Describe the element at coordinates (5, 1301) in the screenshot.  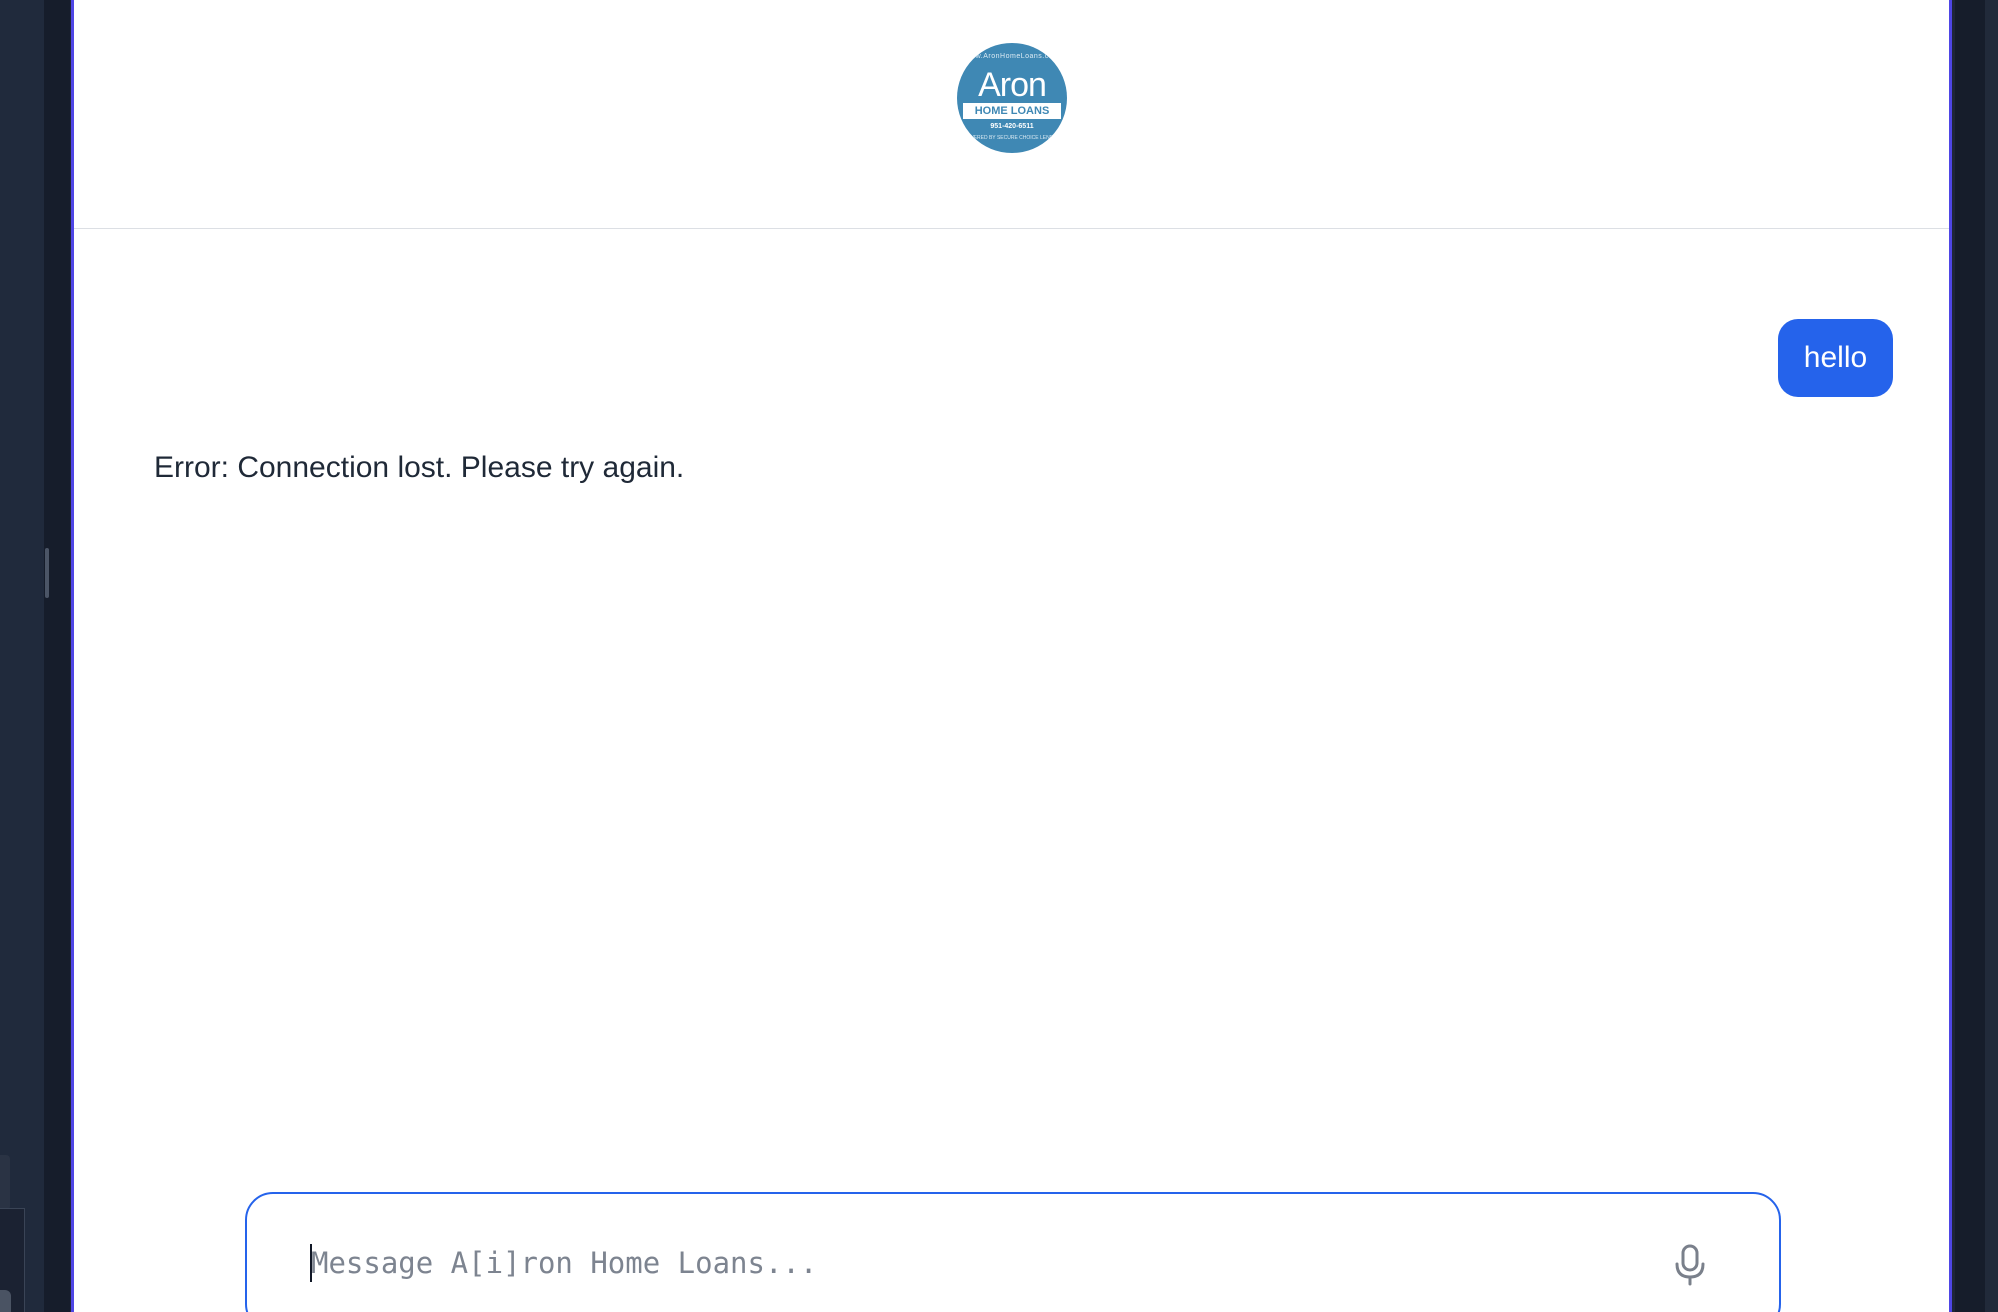
I see `corner-button` at that location.